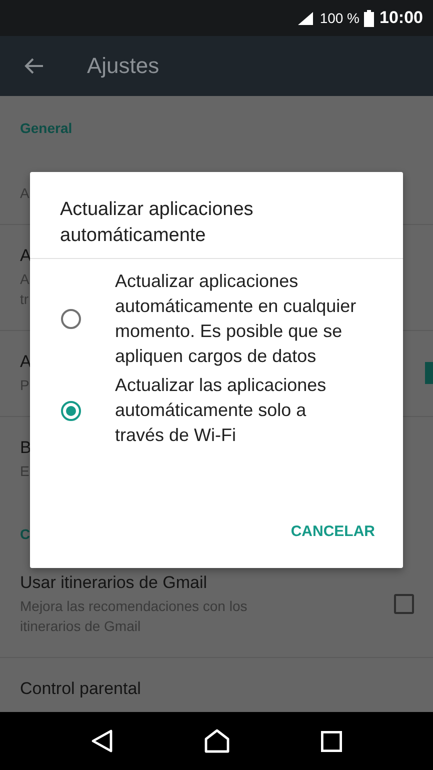  Describe the element at coordinates (26, 448) in the screenshot. I see `item-title: B` at that location.